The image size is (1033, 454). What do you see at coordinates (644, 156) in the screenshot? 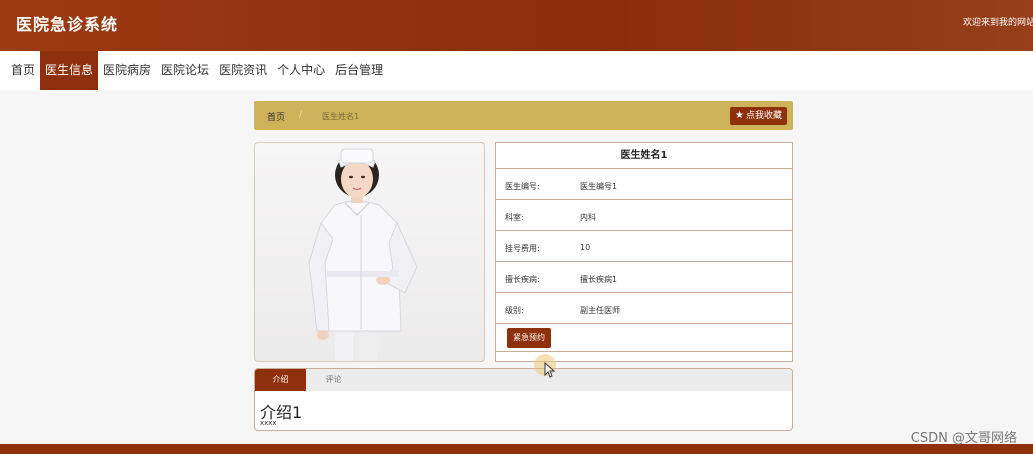
I see `doctor-name: 医生姓名1` at bounding box center [644, 156].